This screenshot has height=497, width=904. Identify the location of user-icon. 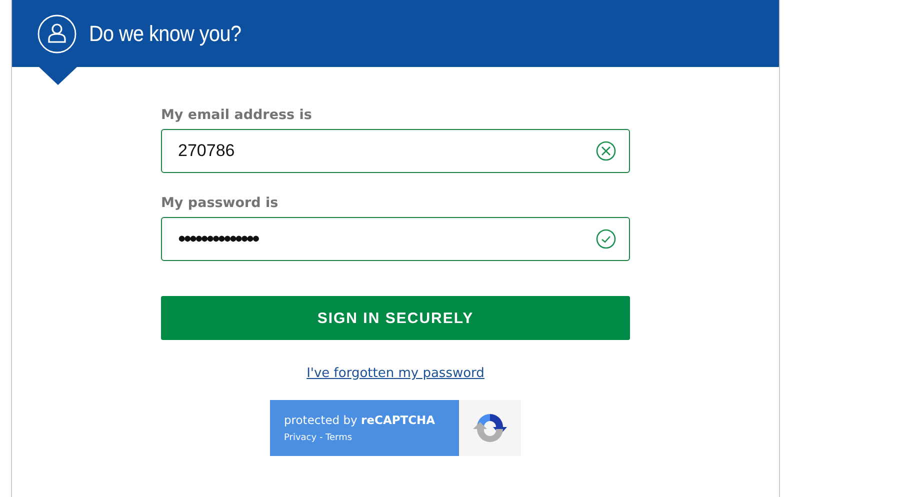
(57, 34).